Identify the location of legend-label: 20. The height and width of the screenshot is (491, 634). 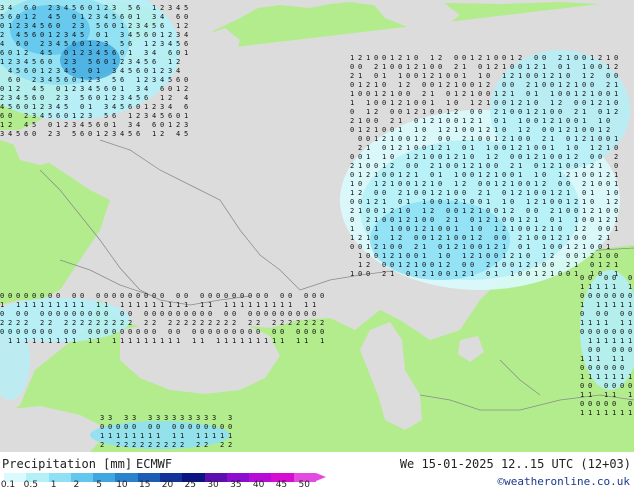
(167, 485).